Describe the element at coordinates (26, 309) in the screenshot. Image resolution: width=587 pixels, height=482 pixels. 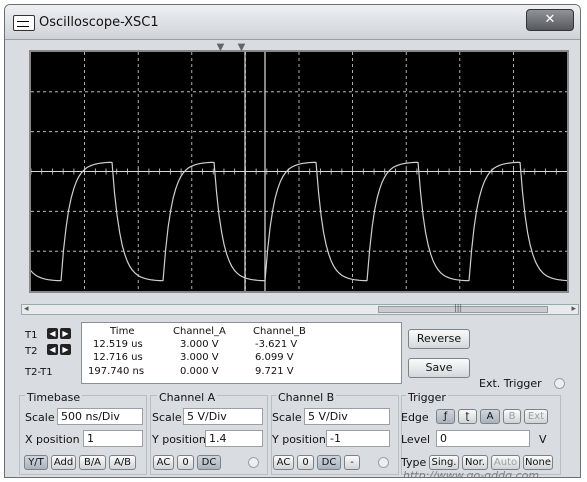
I see `scroll-left-arrow-icon: ◂` at that location.